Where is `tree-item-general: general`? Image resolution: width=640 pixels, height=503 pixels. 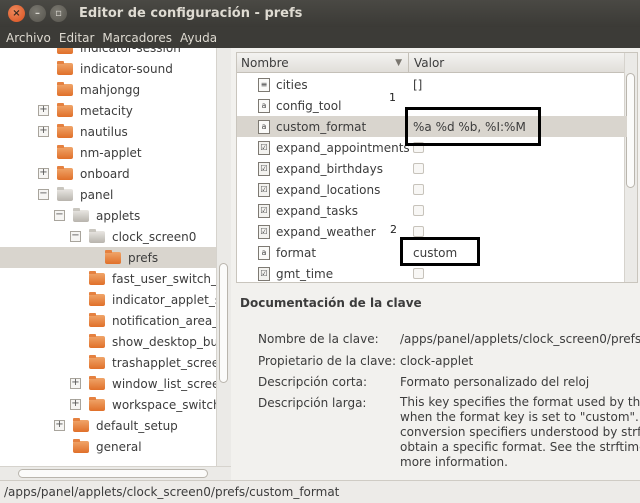 tree-item-general: general is located at coordinates (71, 446).